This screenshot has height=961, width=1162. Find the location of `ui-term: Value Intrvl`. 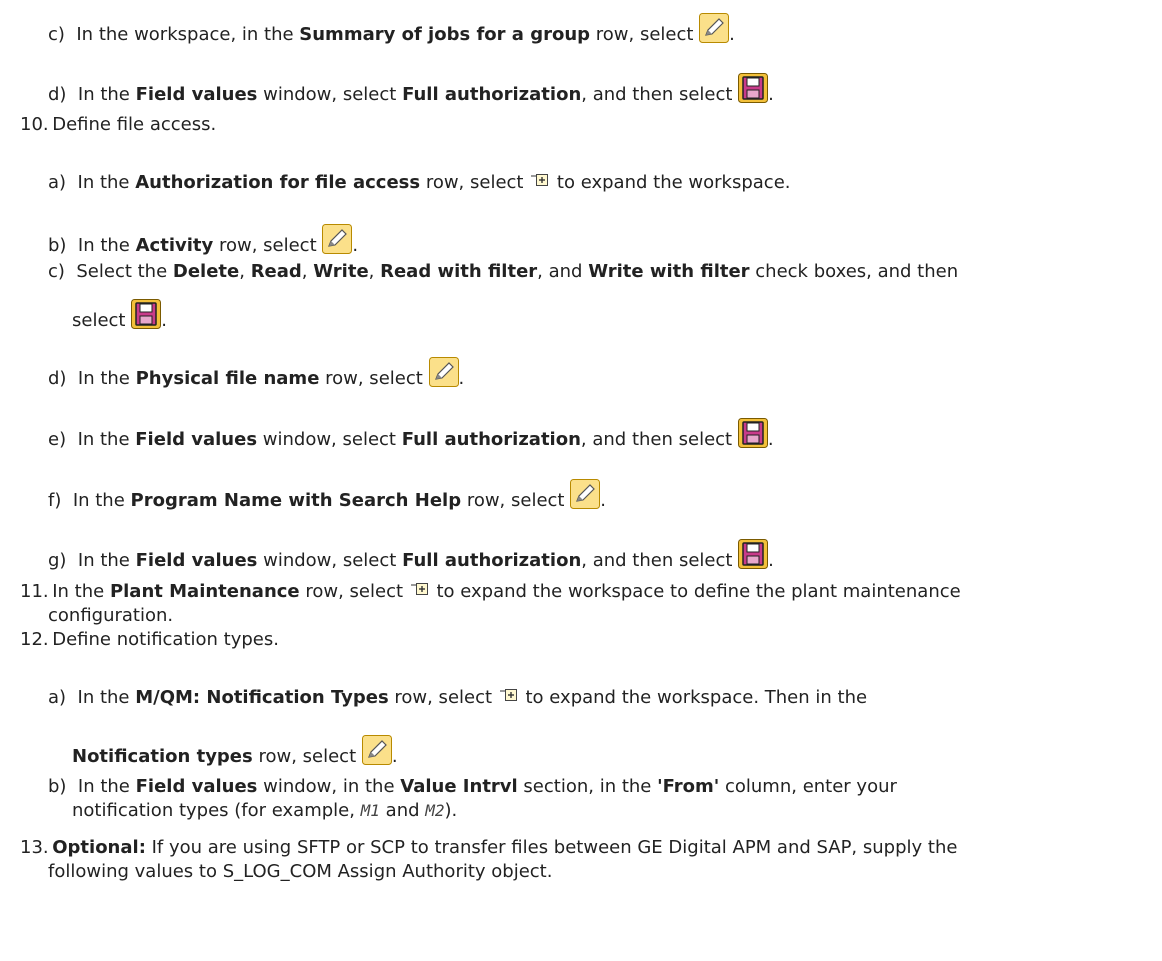

ui-term: Value Intrvl is located at coordinates (459, 786).